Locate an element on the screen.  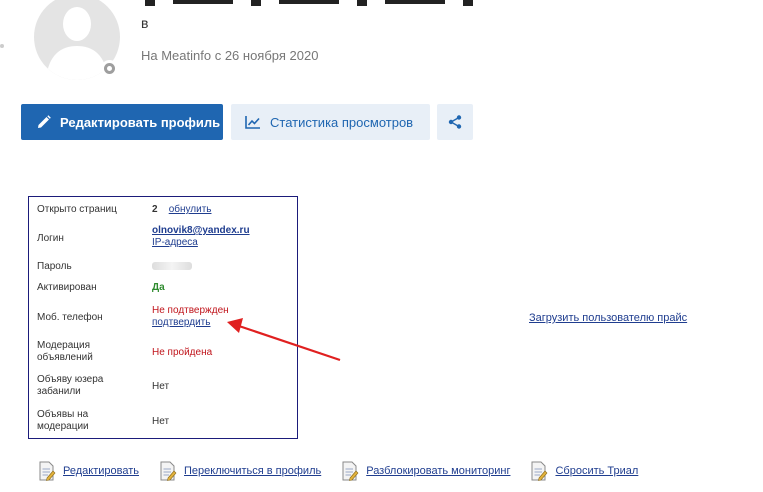
decorative-dot is located at coordinates (2, 46).